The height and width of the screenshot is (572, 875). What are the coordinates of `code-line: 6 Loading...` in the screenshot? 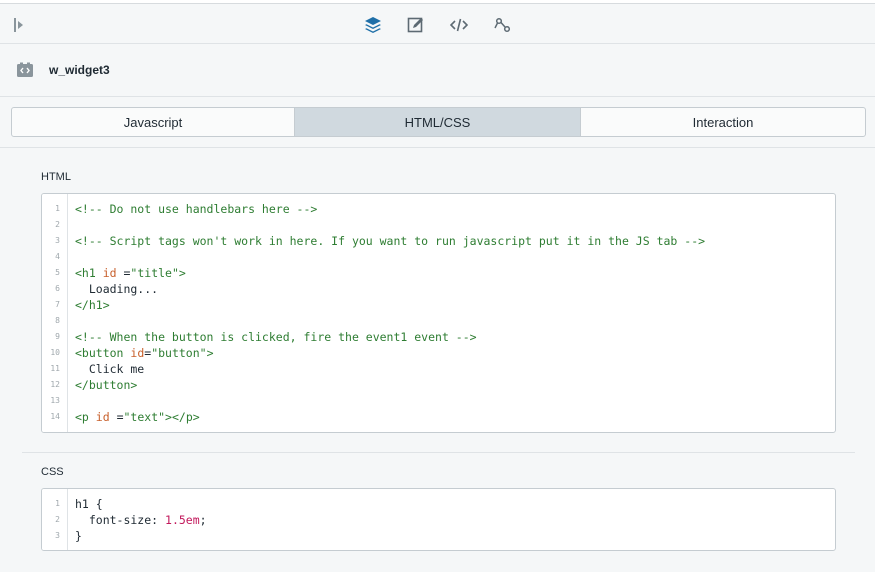 It's located at (438, 289).